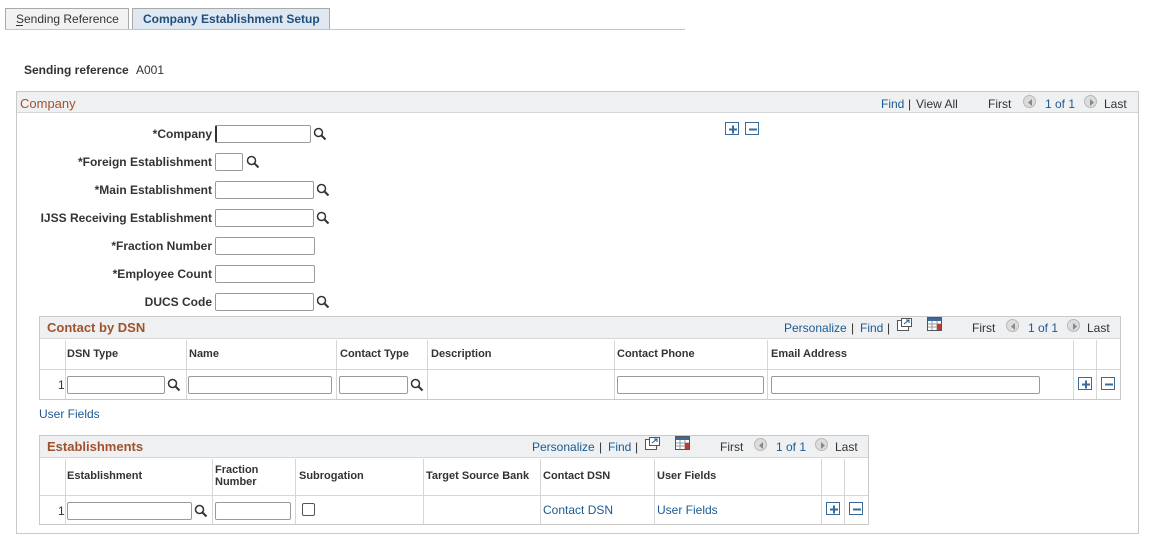  I want to click on contact-col-dsn-type: DSN Type, so click(93, 354).